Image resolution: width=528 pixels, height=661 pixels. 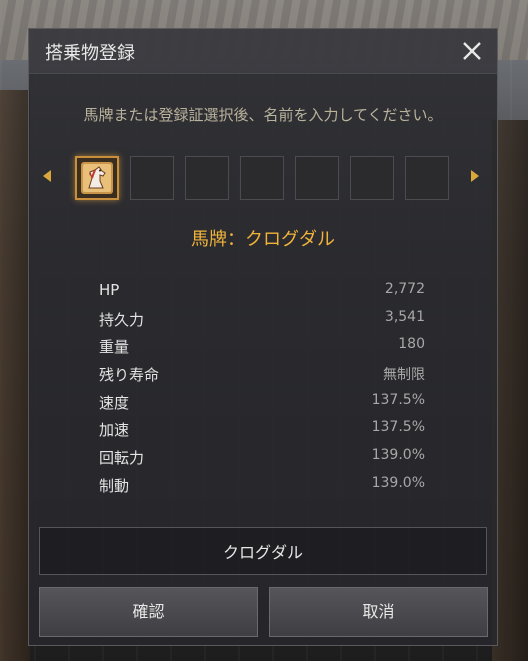 What do you see at coordinates (411, 344) in the screenshot?
I see `stat-value: 180` at bounding box center [411, 344].